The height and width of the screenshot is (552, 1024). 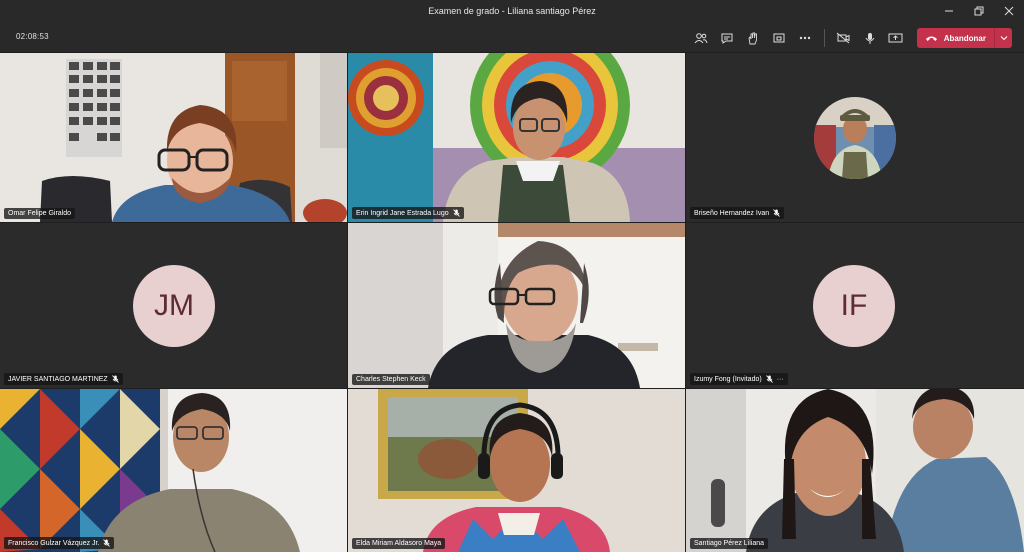 I want to click on participant-more-button: ···, so click(x=780, y=379).